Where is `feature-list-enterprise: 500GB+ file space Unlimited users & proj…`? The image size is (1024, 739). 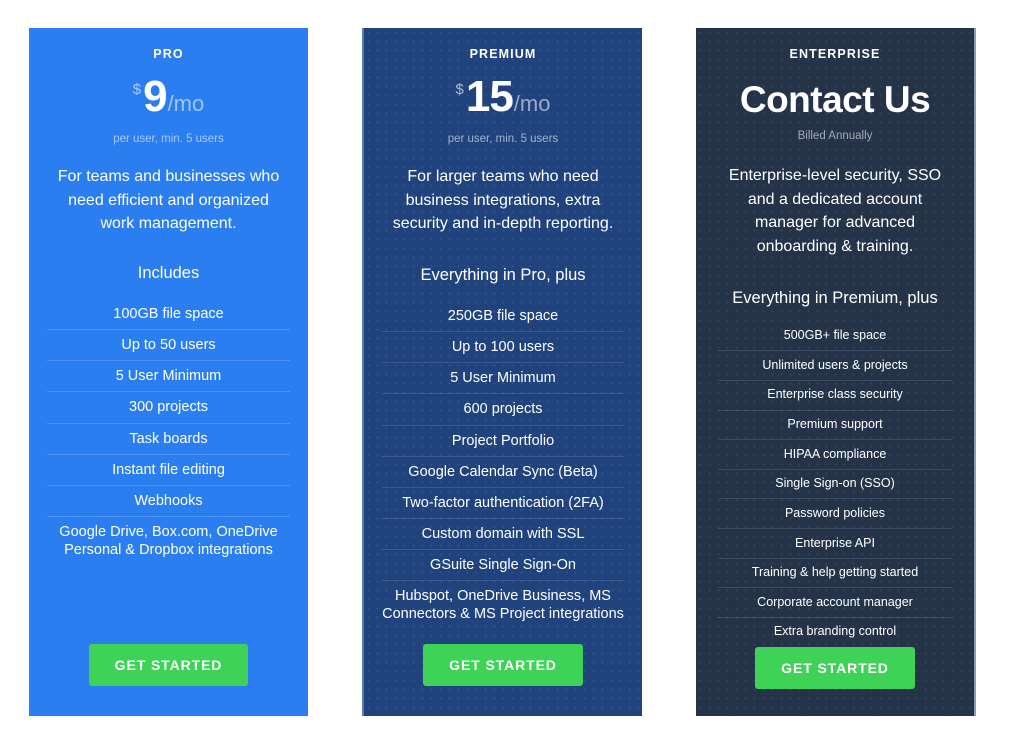
feature-list-enterprise: 500GB+ file space Unlimited users & proj… is located at coordinates (835, 484).